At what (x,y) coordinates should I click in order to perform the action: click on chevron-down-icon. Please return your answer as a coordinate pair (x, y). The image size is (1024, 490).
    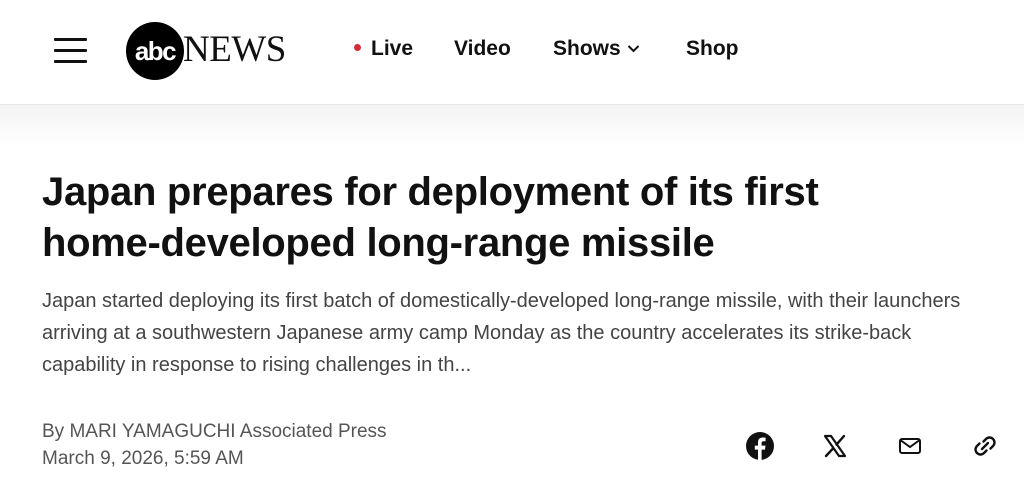
    Looking at the image, I should click on (633, 47).